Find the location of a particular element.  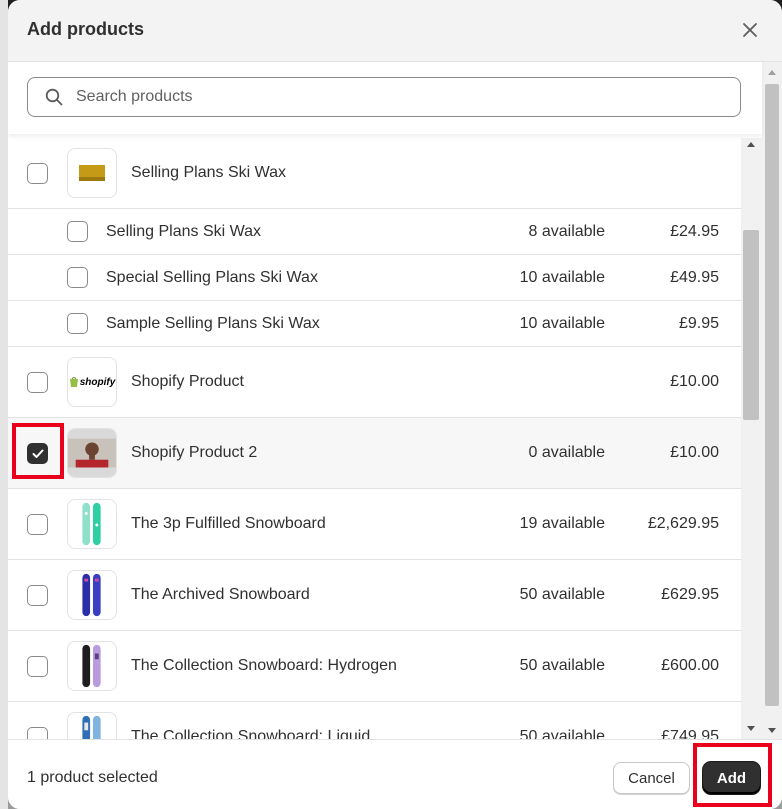

snowboard-blue-image is located at coordinates (91, 595).